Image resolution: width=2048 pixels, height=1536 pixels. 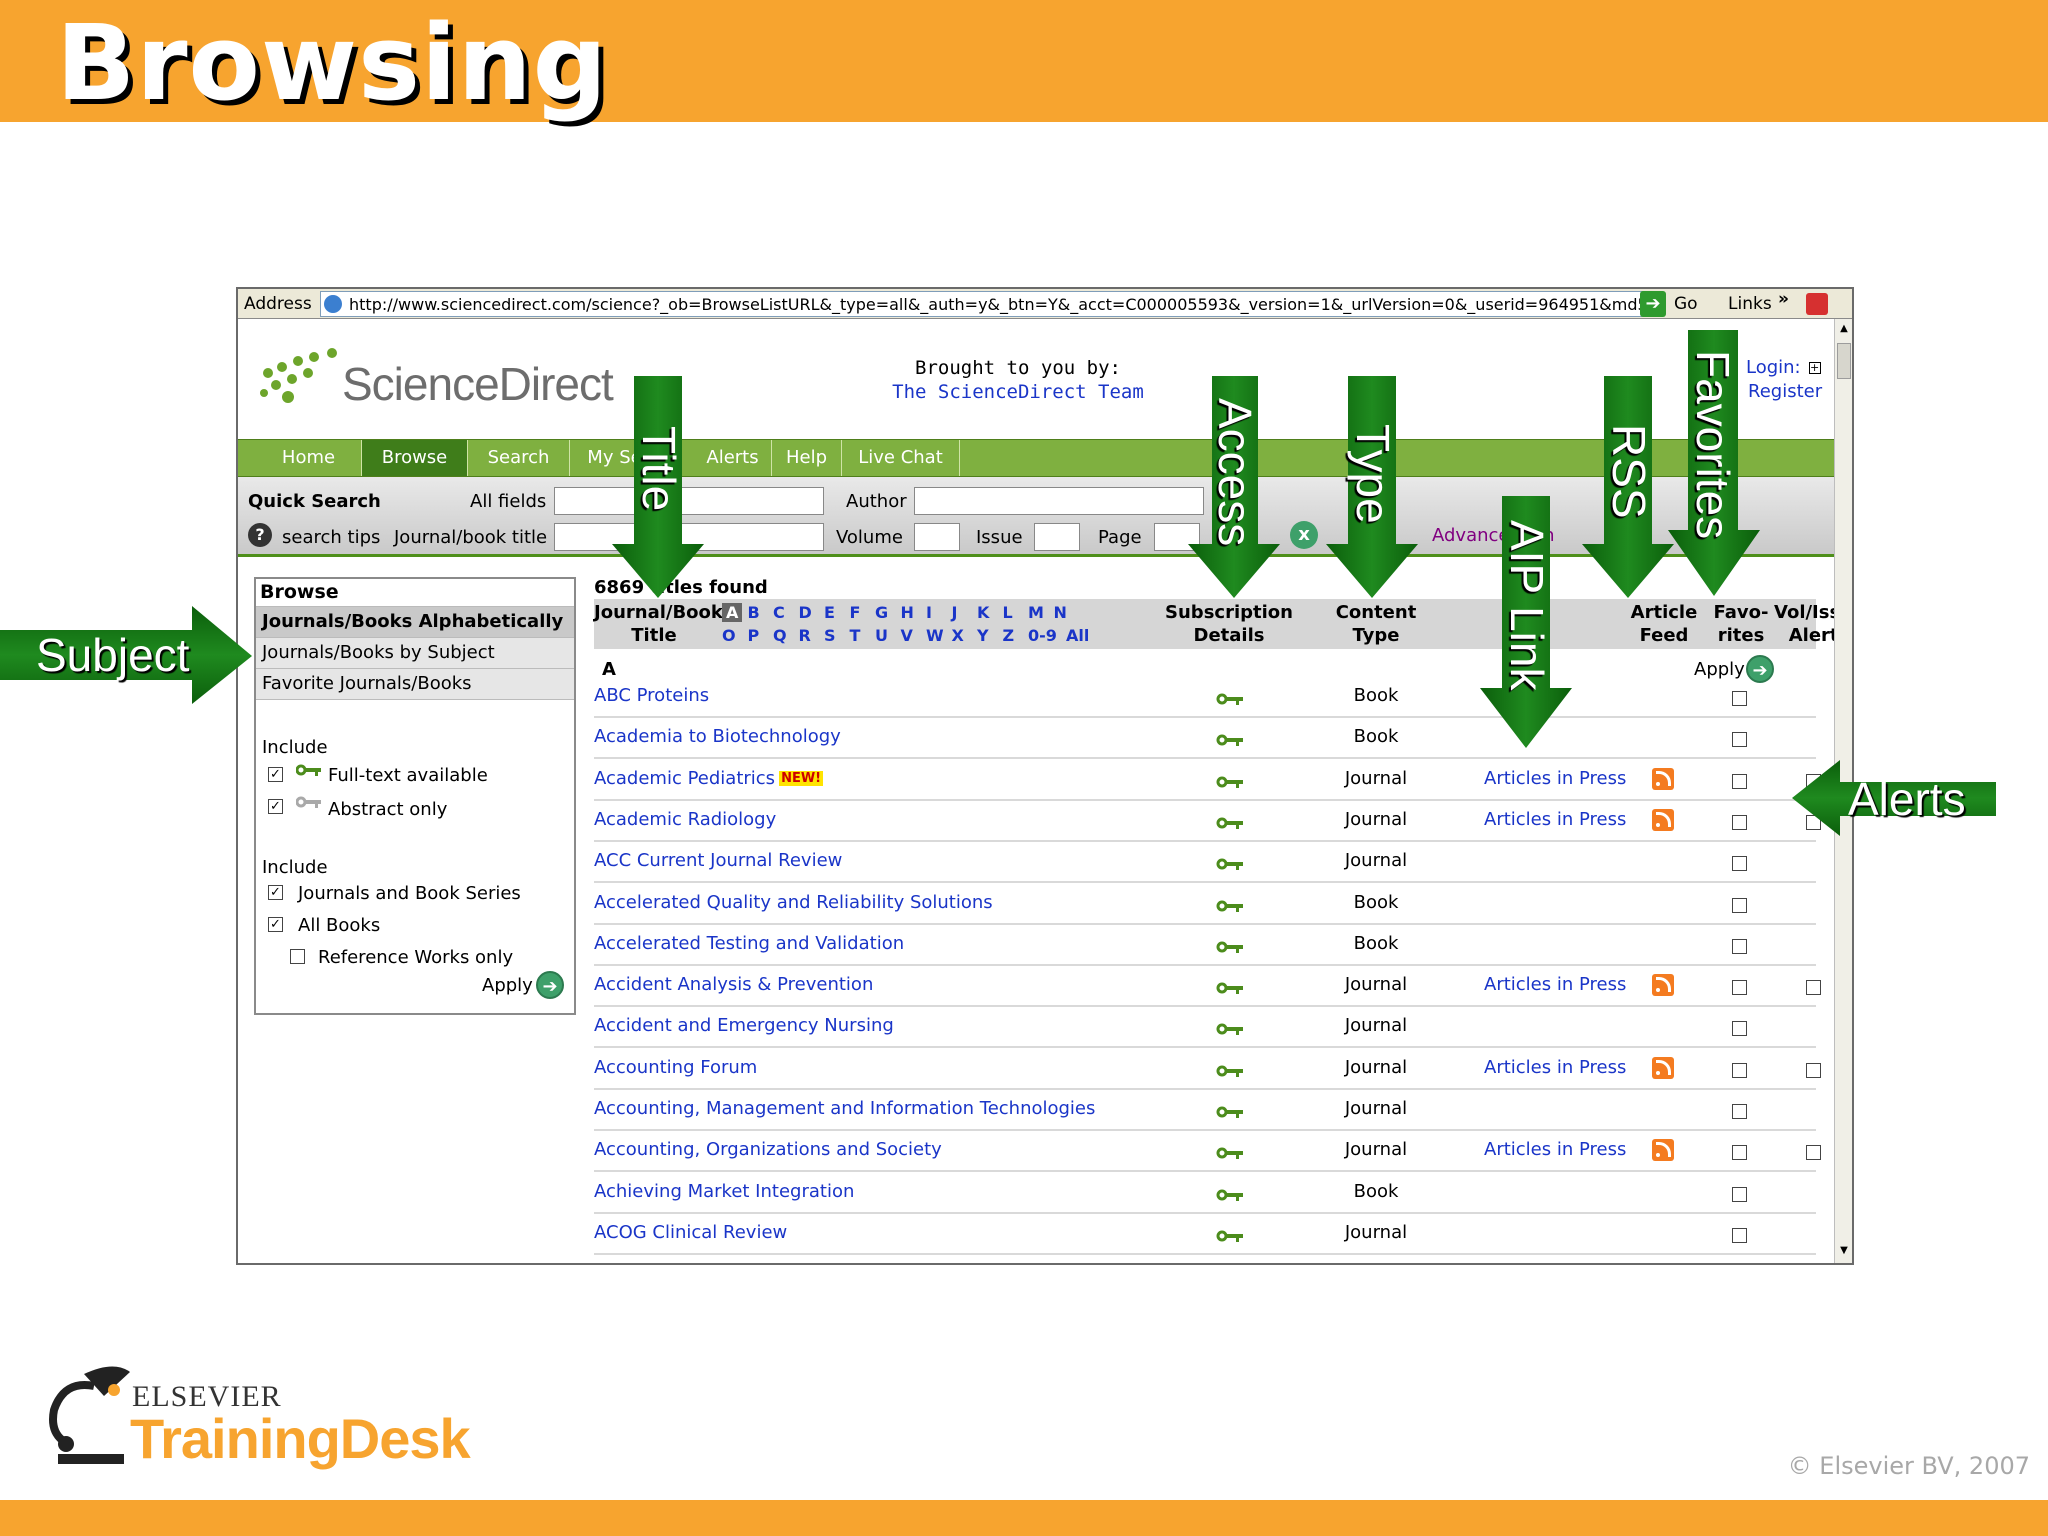 I want to click on alphabet-letter: Z, so click(x=1009, y=635).